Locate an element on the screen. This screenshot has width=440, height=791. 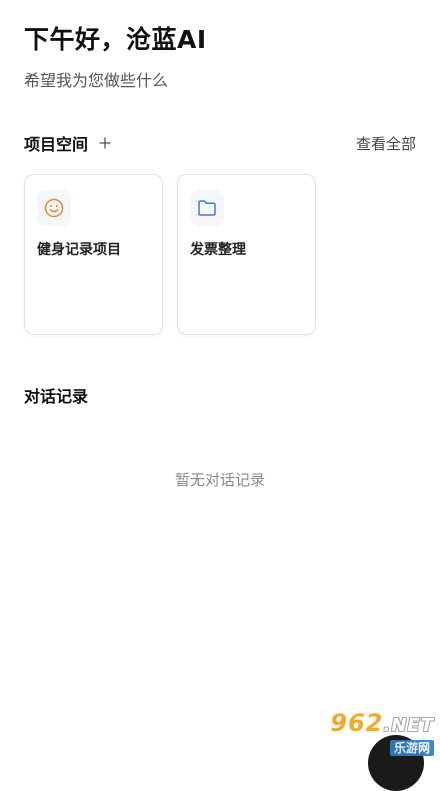
project-card-fitness: 健身记录项目 is located at coordinates (93, 254).